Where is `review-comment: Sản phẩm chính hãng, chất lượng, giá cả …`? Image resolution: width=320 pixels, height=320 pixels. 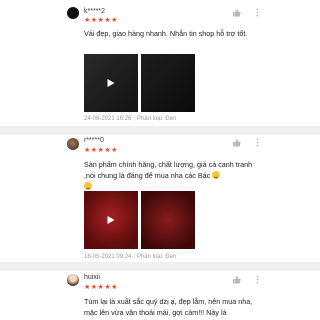
review-comment: Sản phẩm chính hãng, chất lượng, giá cả … is located at coordinates (174, 175).